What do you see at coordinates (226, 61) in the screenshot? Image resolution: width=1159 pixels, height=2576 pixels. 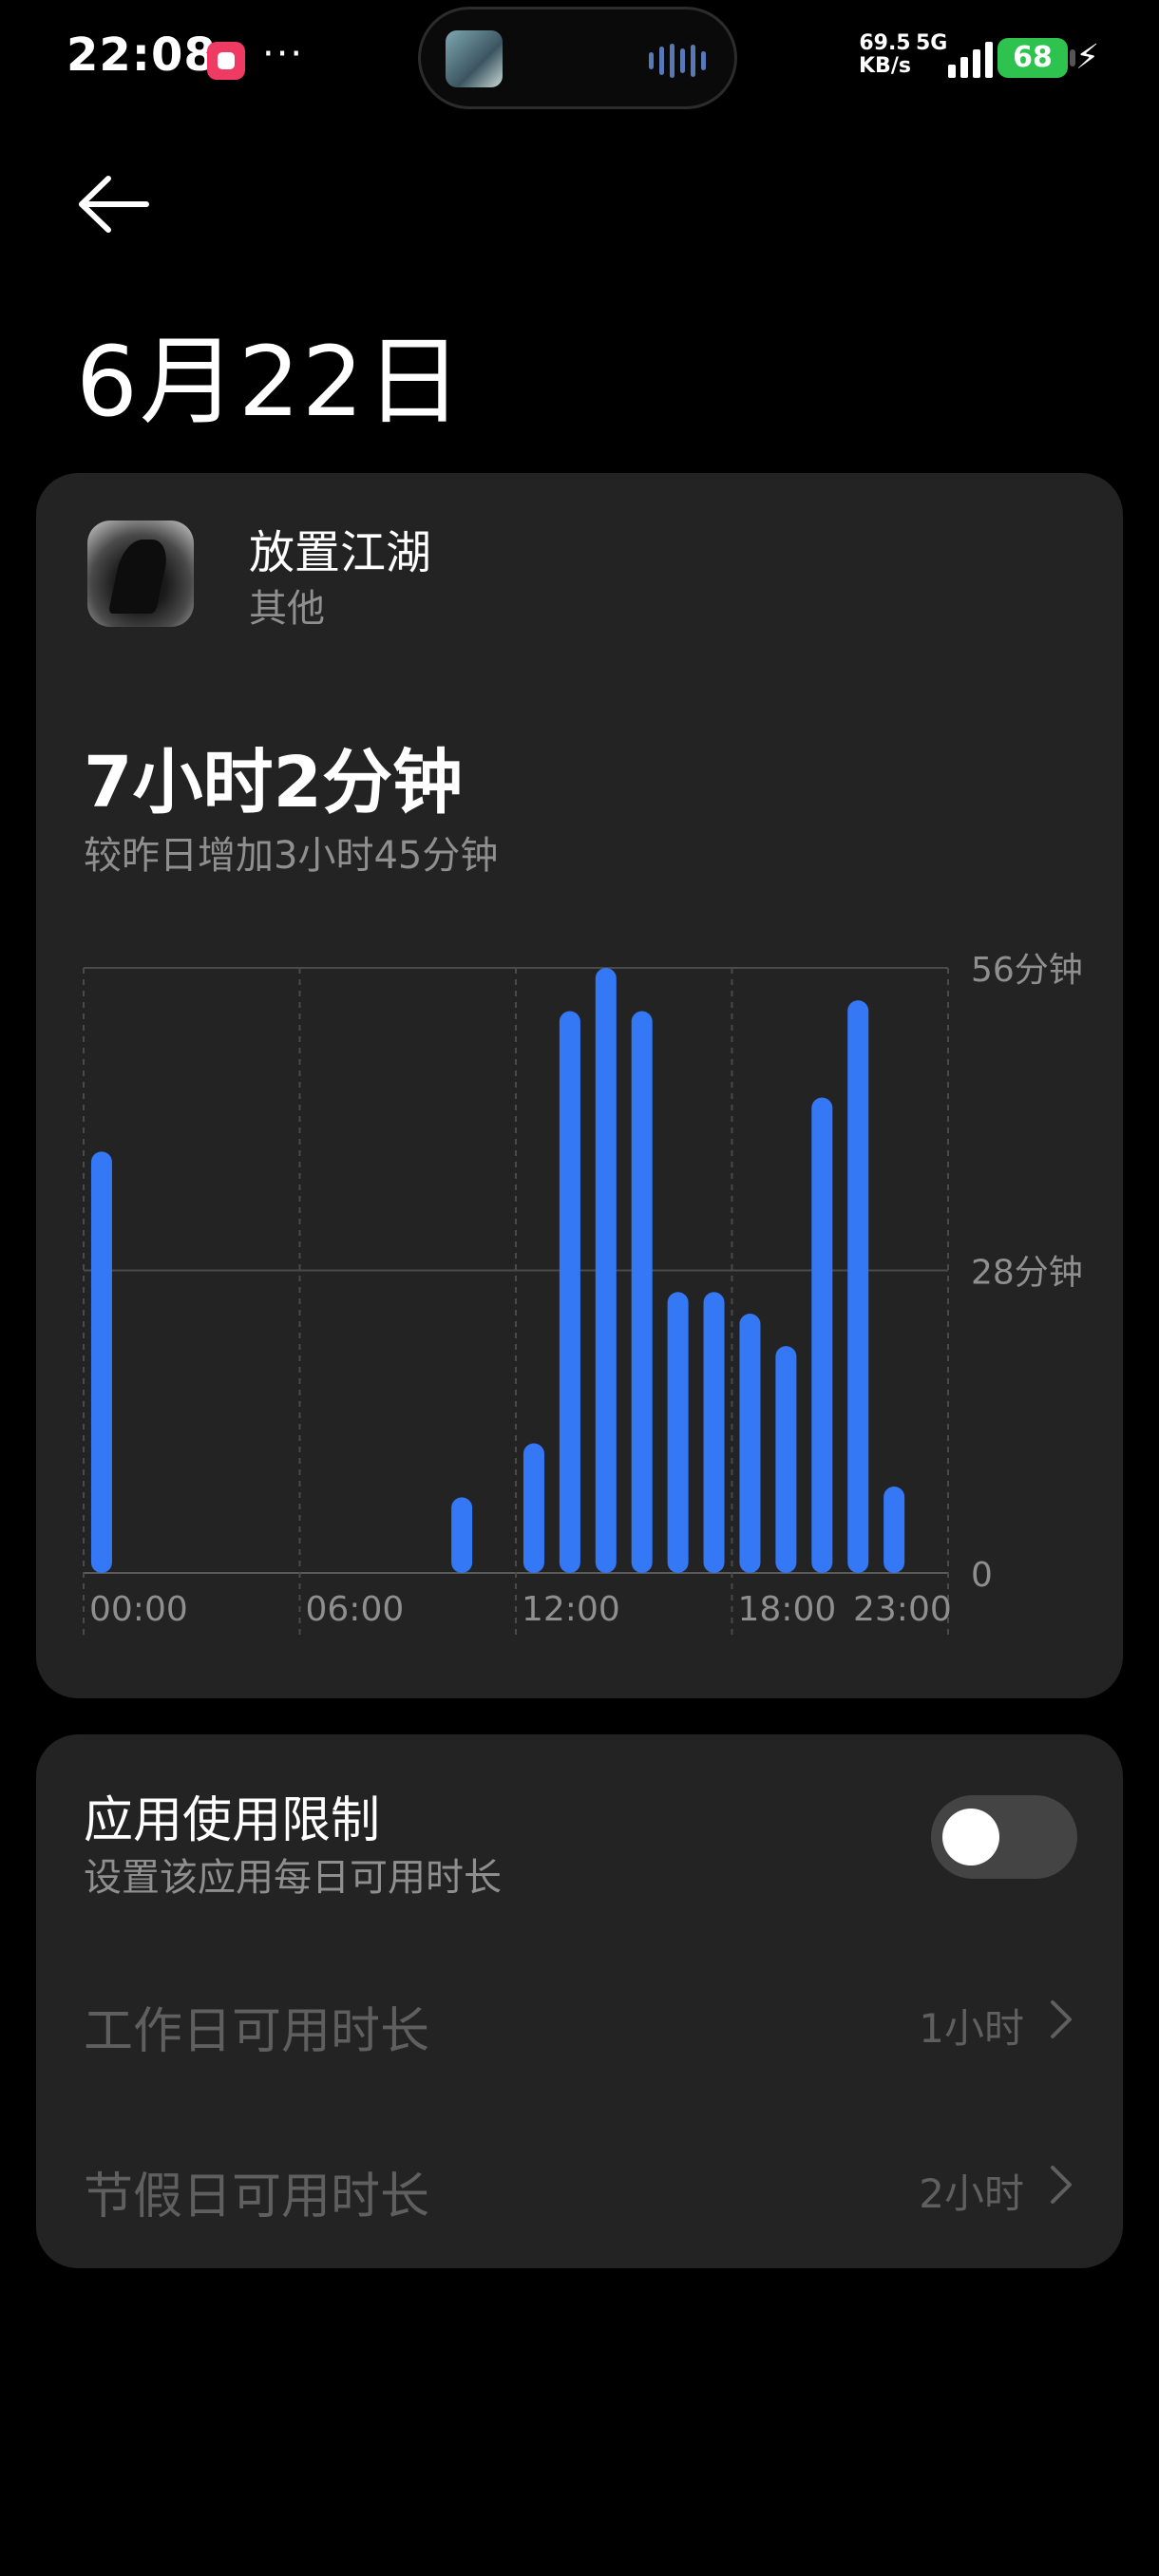 I see `notification-app-icon` at bounding box center [226, 61].